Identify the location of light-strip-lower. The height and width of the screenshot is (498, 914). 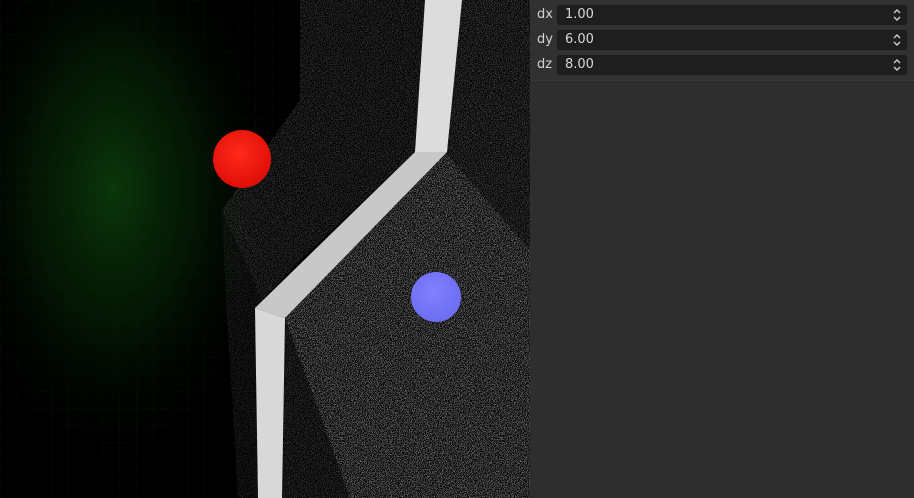
(270, 403).